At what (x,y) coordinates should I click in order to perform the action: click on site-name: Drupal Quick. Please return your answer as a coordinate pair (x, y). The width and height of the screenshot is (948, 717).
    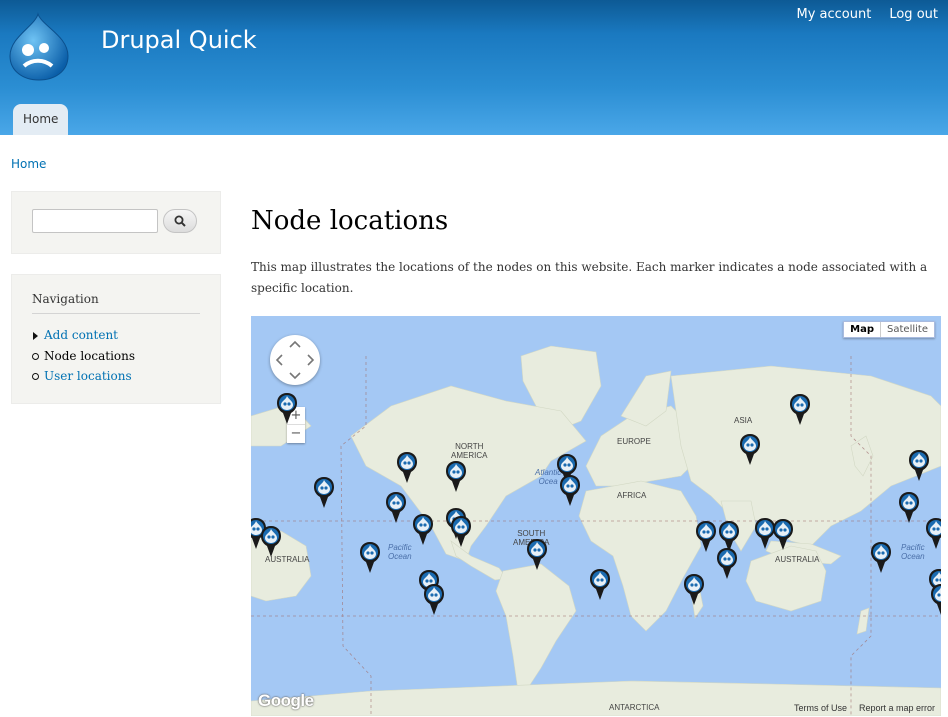
    Looking at the image, I should click on (179, 40).